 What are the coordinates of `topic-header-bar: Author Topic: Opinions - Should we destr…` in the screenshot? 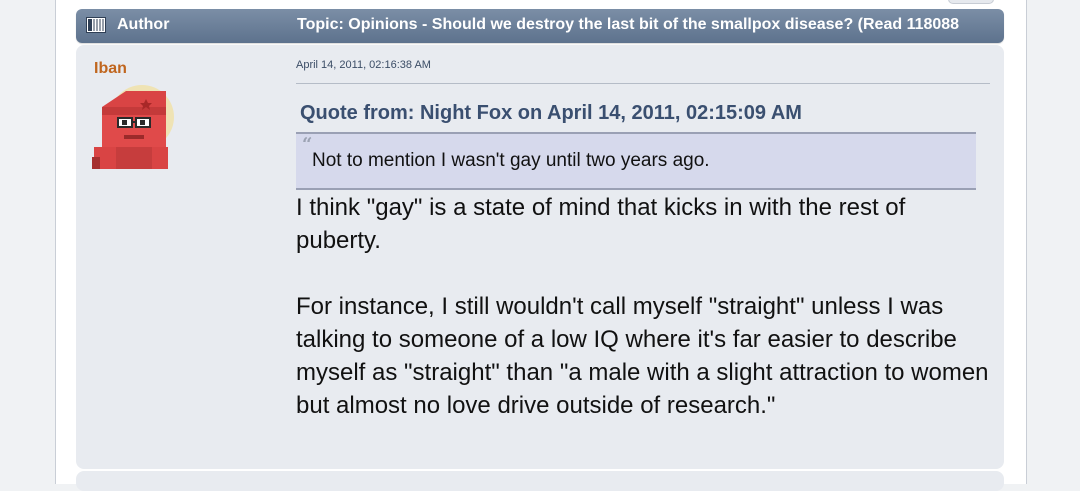 It's located at (540, 26).